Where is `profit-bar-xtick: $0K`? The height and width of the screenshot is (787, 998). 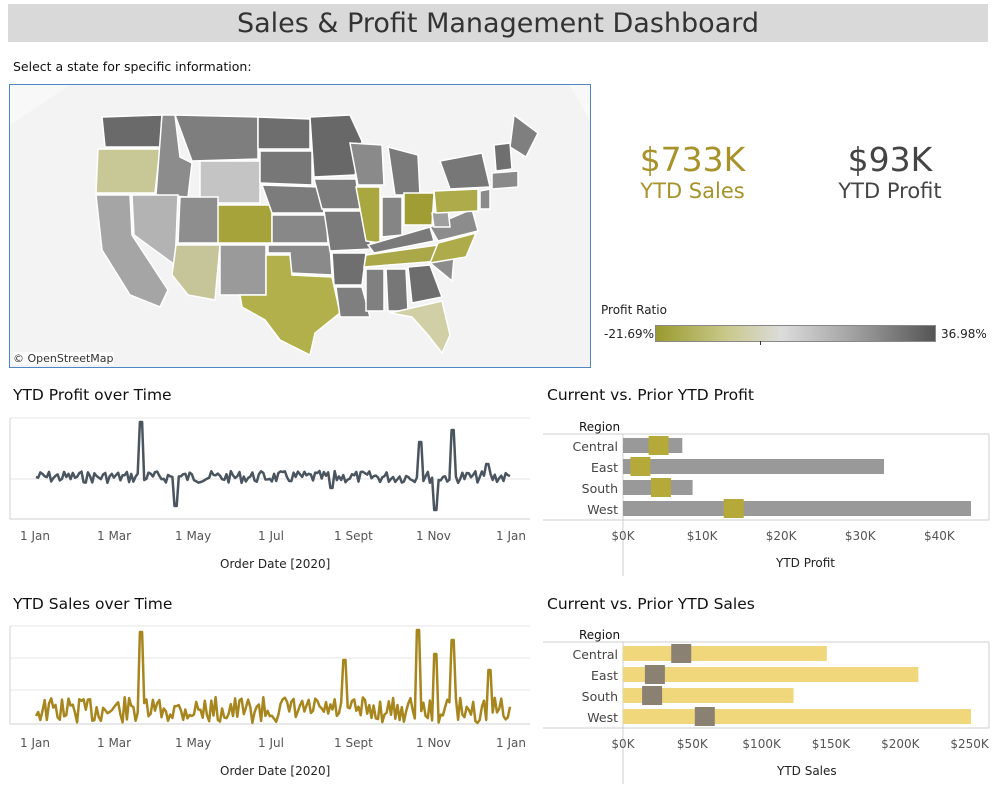 profit-bar-xtick: $0K is located at coordinates (623, 536).